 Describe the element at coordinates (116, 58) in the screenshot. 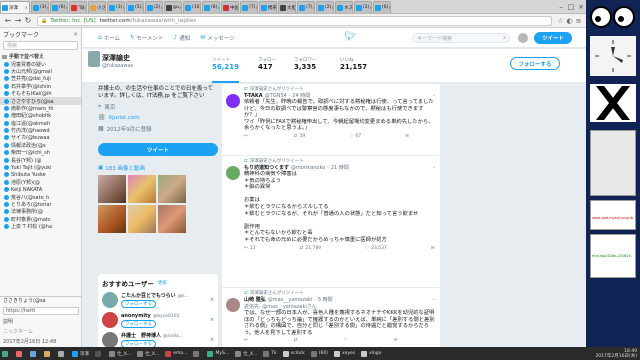

I see `profile-name: 深澤諭史` at that location.